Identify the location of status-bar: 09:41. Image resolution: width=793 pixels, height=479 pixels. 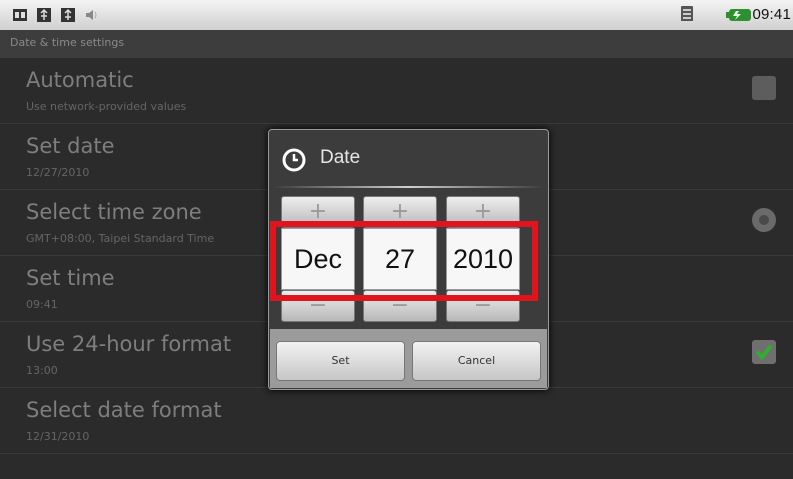
(396, 15).